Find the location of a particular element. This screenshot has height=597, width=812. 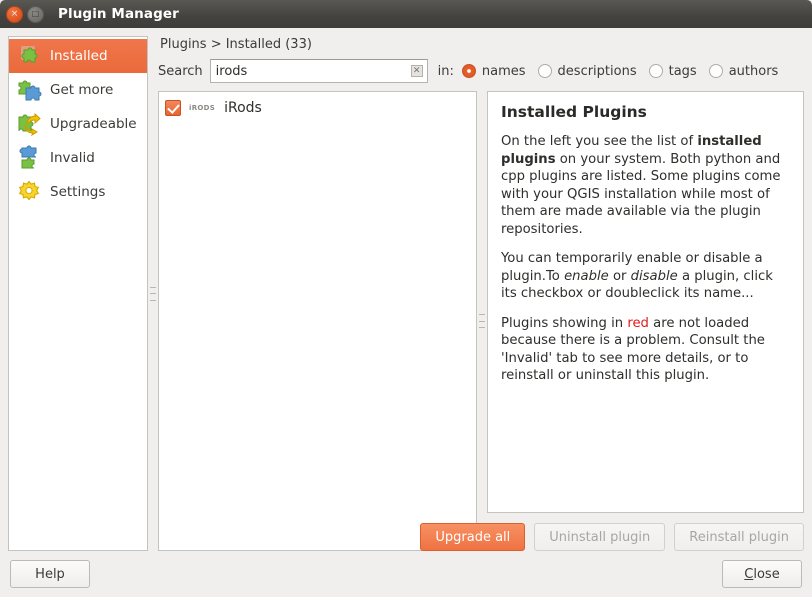

detail-title: Installed Plugins is located at coordinates (574, 112).